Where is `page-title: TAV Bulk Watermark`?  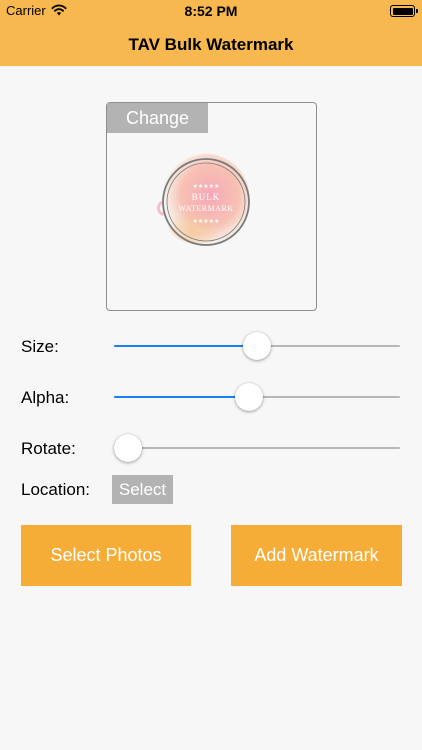
page-title: TAV Bulk Watermark is located at coordinates (211, 44).